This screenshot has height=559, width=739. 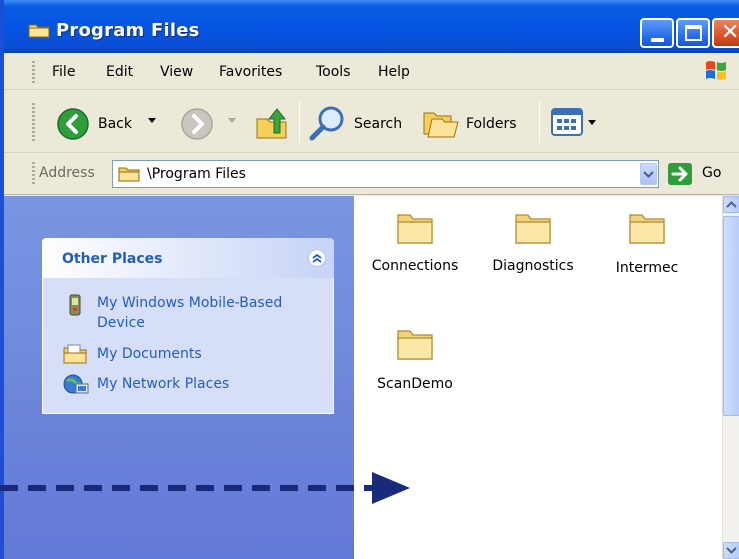 I want to click on maximize-button, so click(x=693, y=33).